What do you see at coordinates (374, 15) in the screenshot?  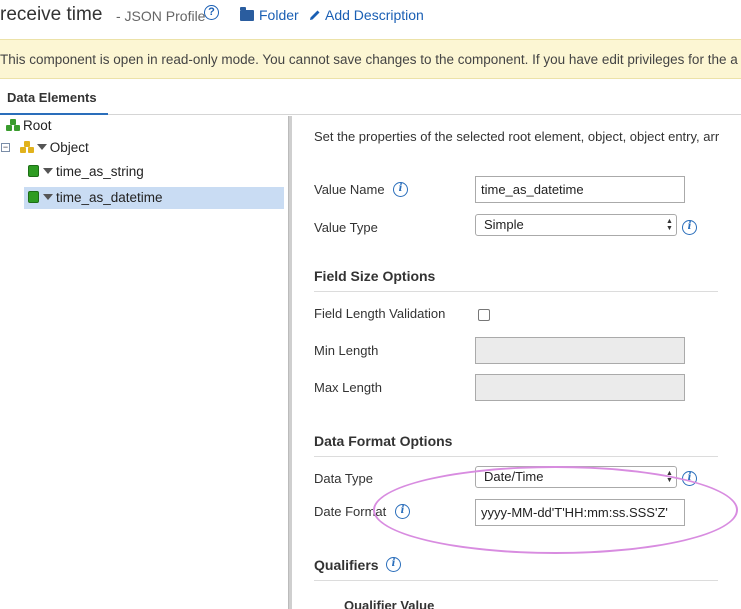 I see `add-description-label: Add Description` at bounding box center [374, 15].